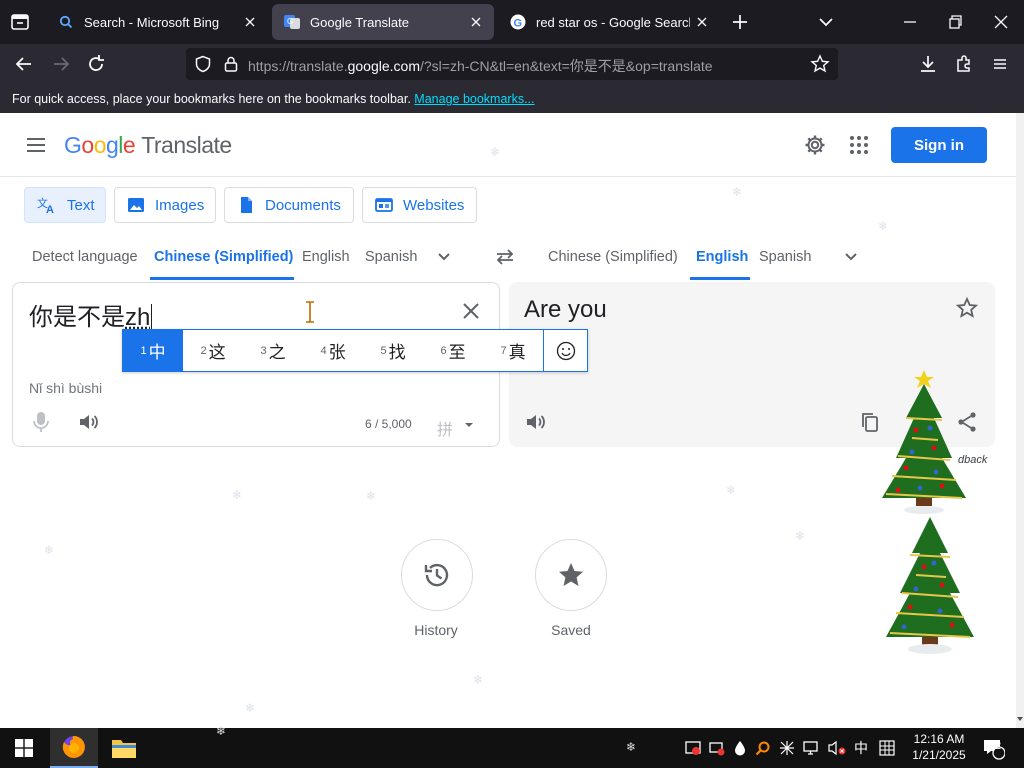 The width and height of the screenshot is (1024, 768). Describe the element at coordinates (20, 22) in the screenshot. I see `tab-overview-icon` at that location.